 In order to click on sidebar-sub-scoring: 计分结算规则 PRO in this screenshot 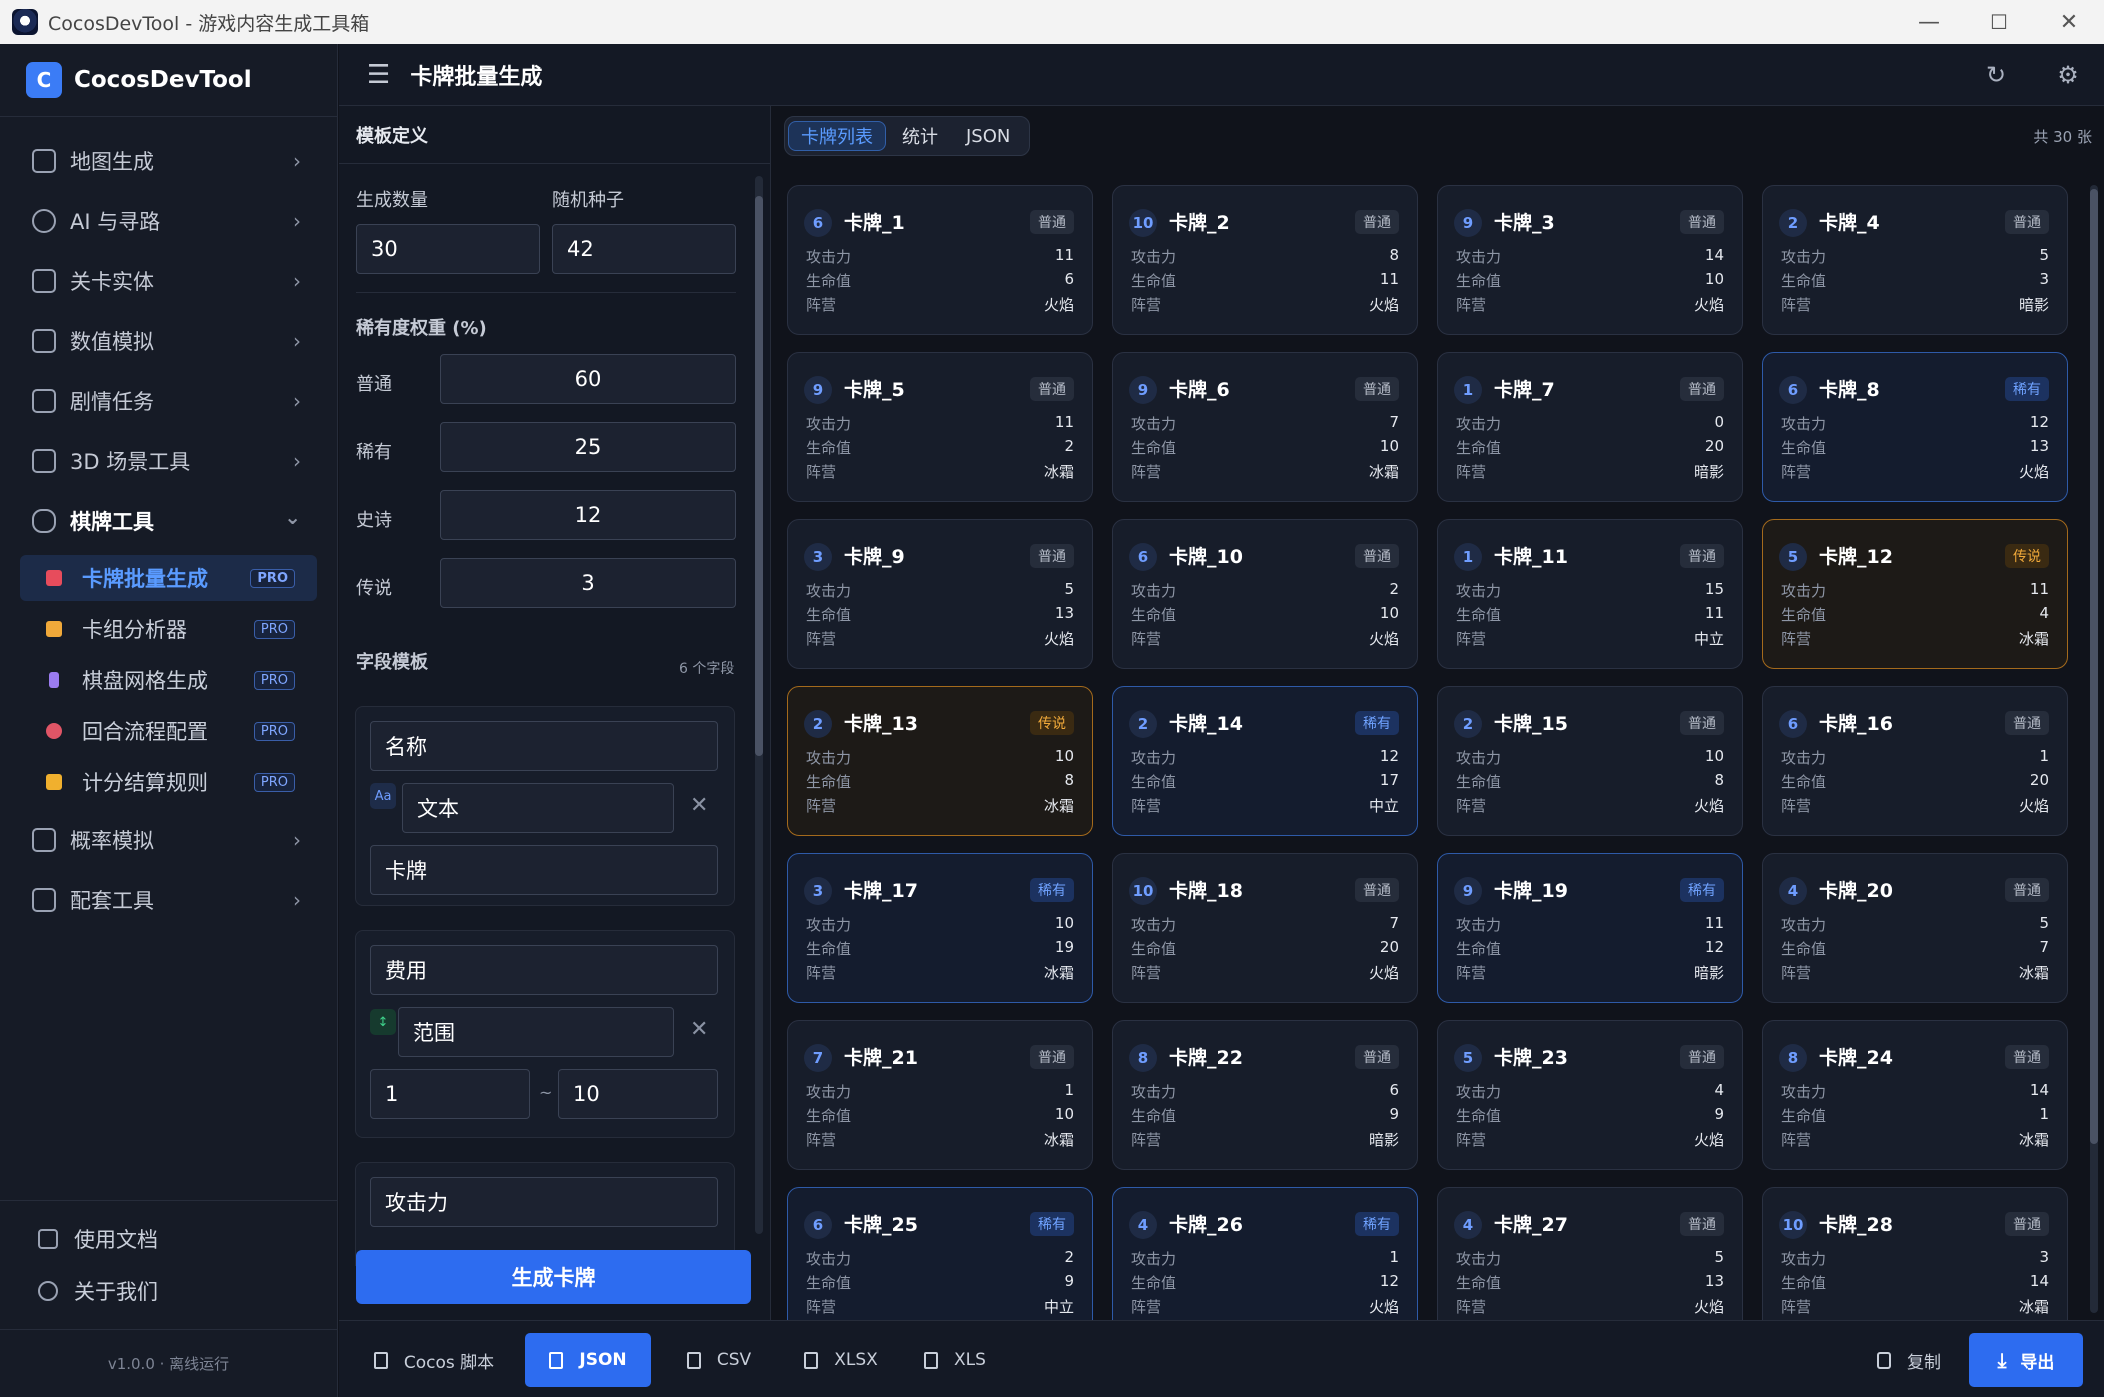, I will do `click(168, 782)`.